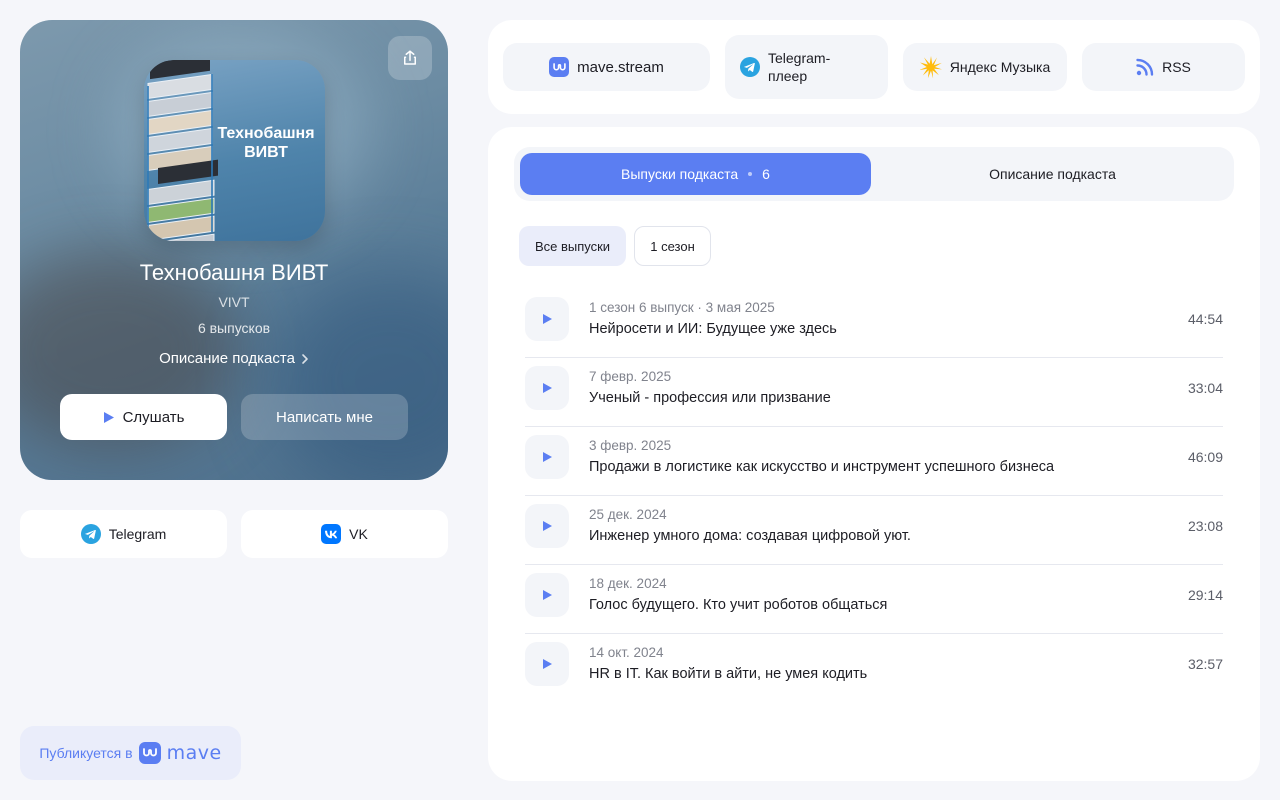 The width and height of the screenshot is (1280, 800). Describe the element at coordinates (1205, 388) in the screenshot. I see `episode-duration: 33:04` at that location.